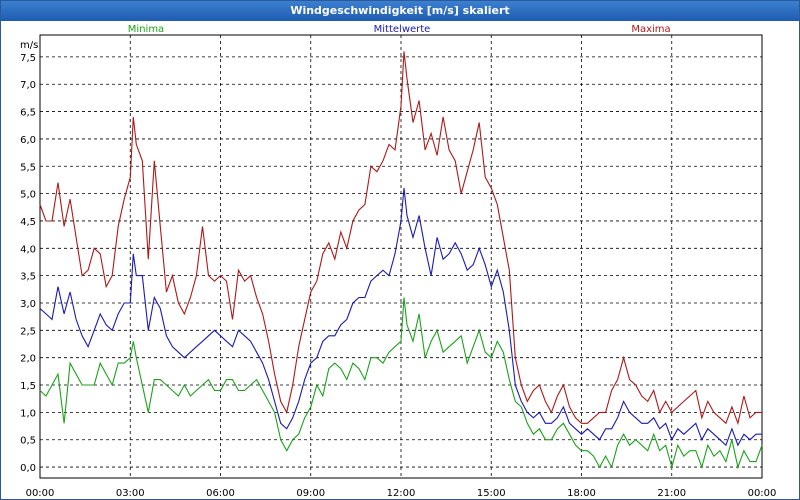  Describe the element at coordinates (581, 493) in the screenshot. I see `x-tick-time: 18:00` at that location.